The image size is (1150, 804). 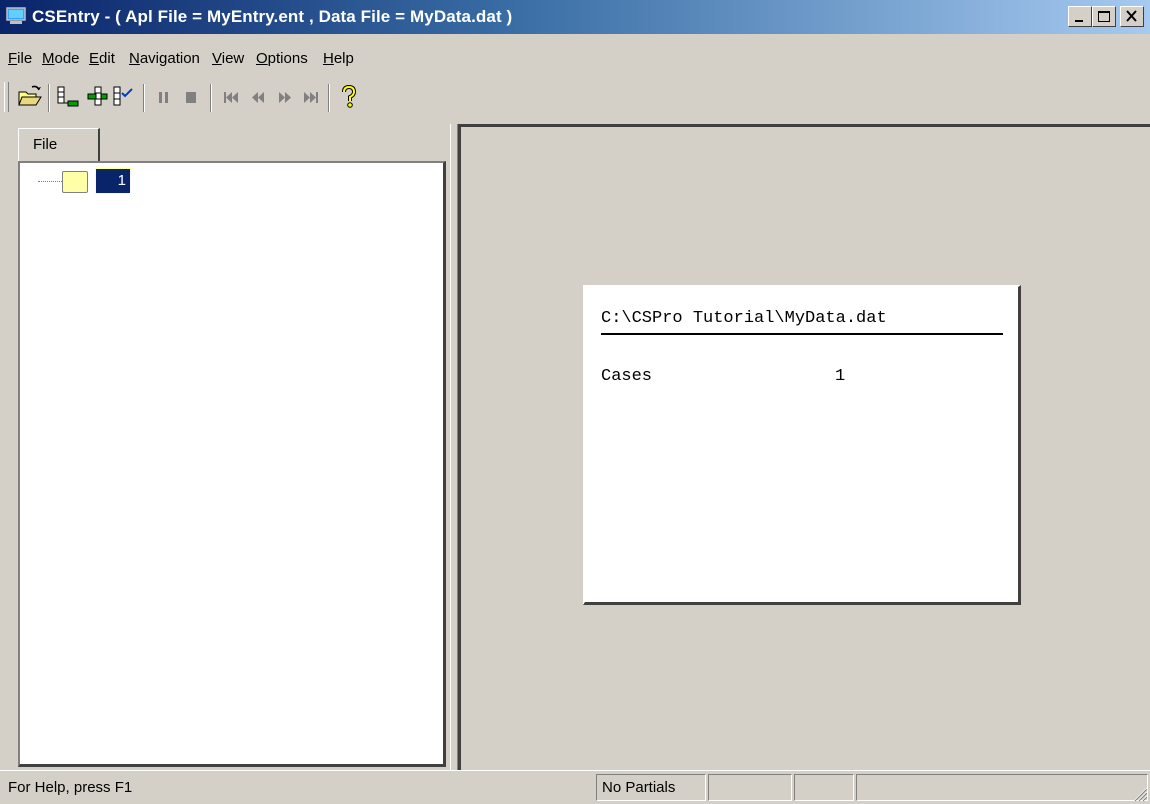 I want to click on menu-view-accel: V, so click(x=217, y=58).